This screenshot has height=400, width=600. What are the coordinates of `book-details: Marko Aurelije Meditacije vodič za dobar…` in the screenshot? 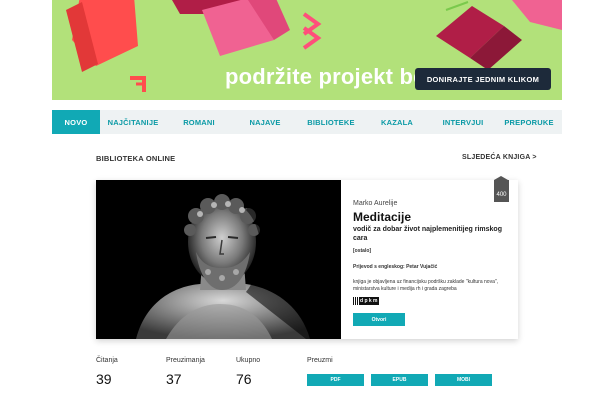 It's located at (433, 259).